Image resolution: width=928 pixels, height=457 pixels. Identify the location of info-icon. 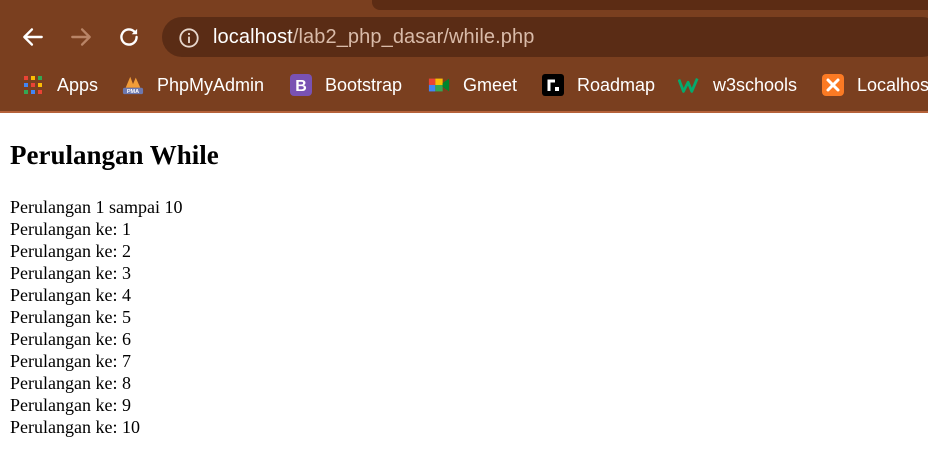
(189, 38).